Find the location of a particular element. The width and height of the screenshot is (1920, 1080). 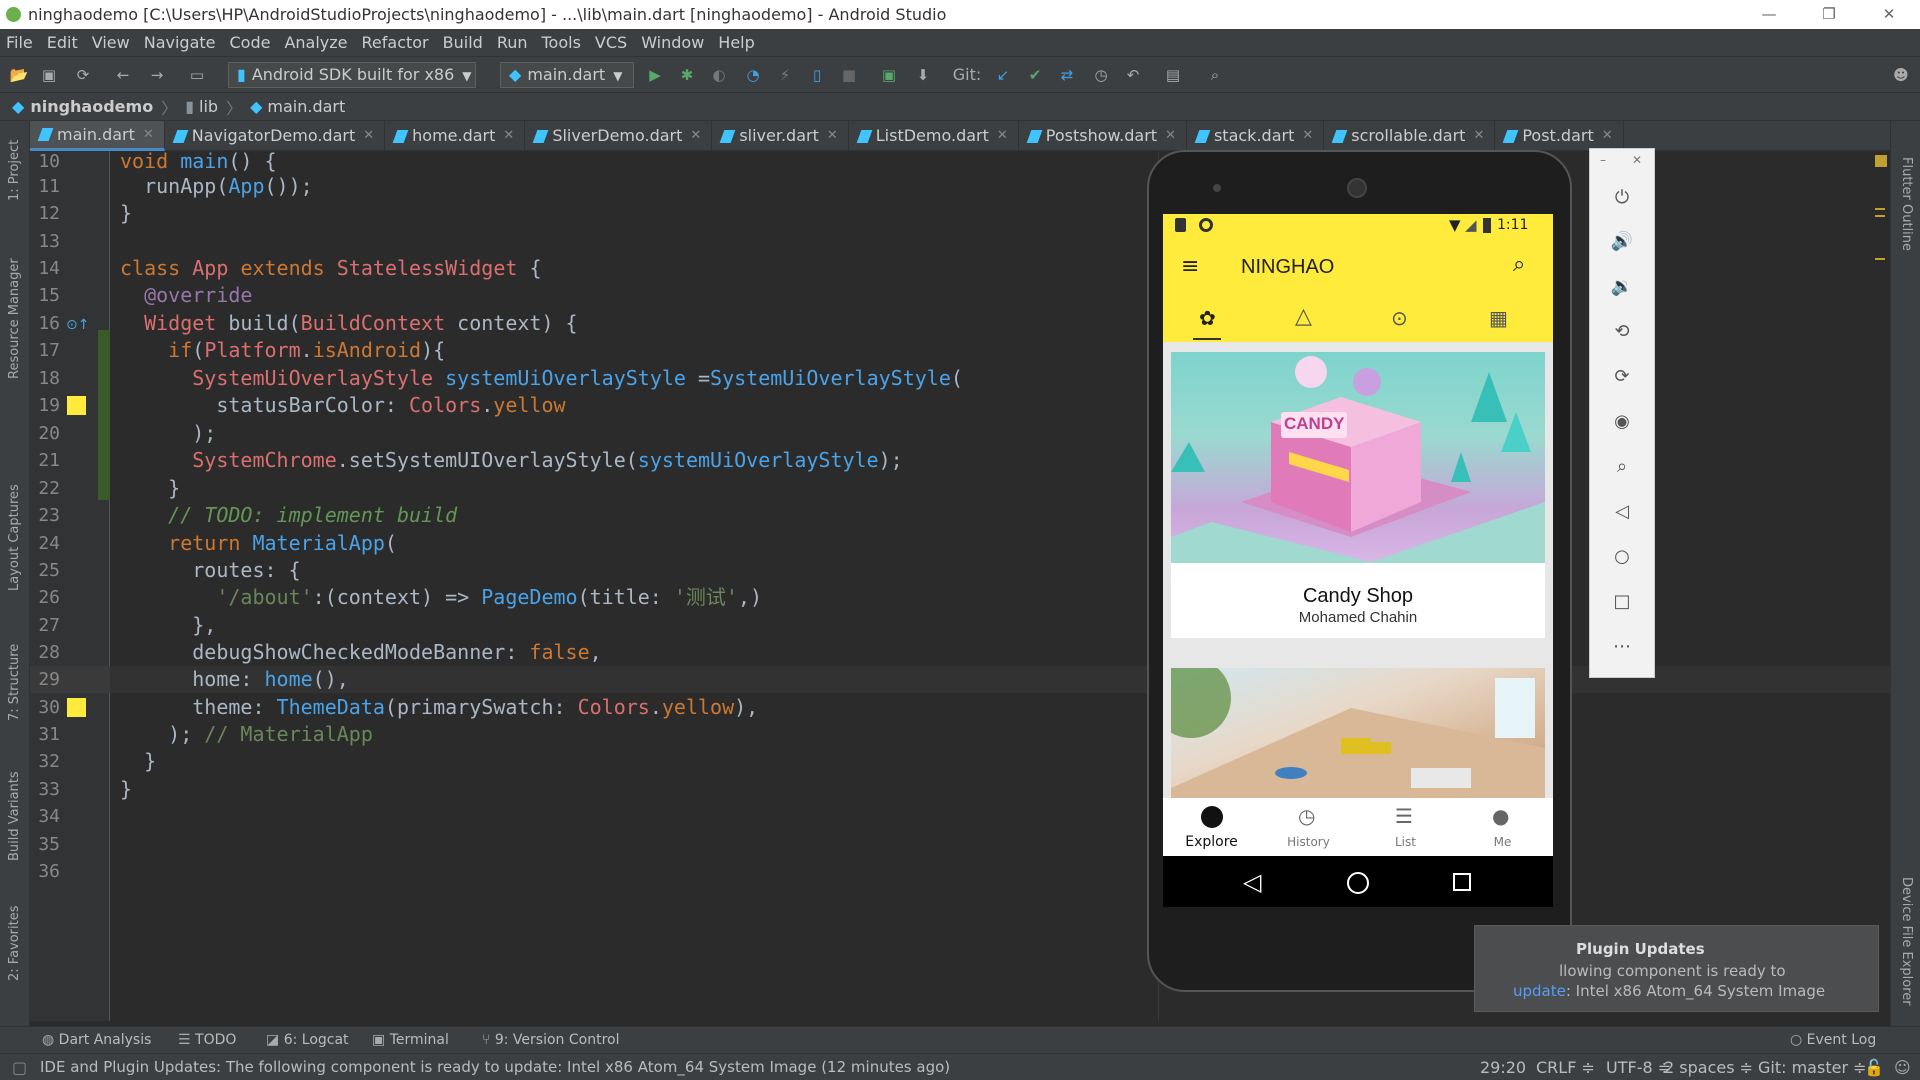

maximize-button: ❐ is located at coordinates (1829, 14).